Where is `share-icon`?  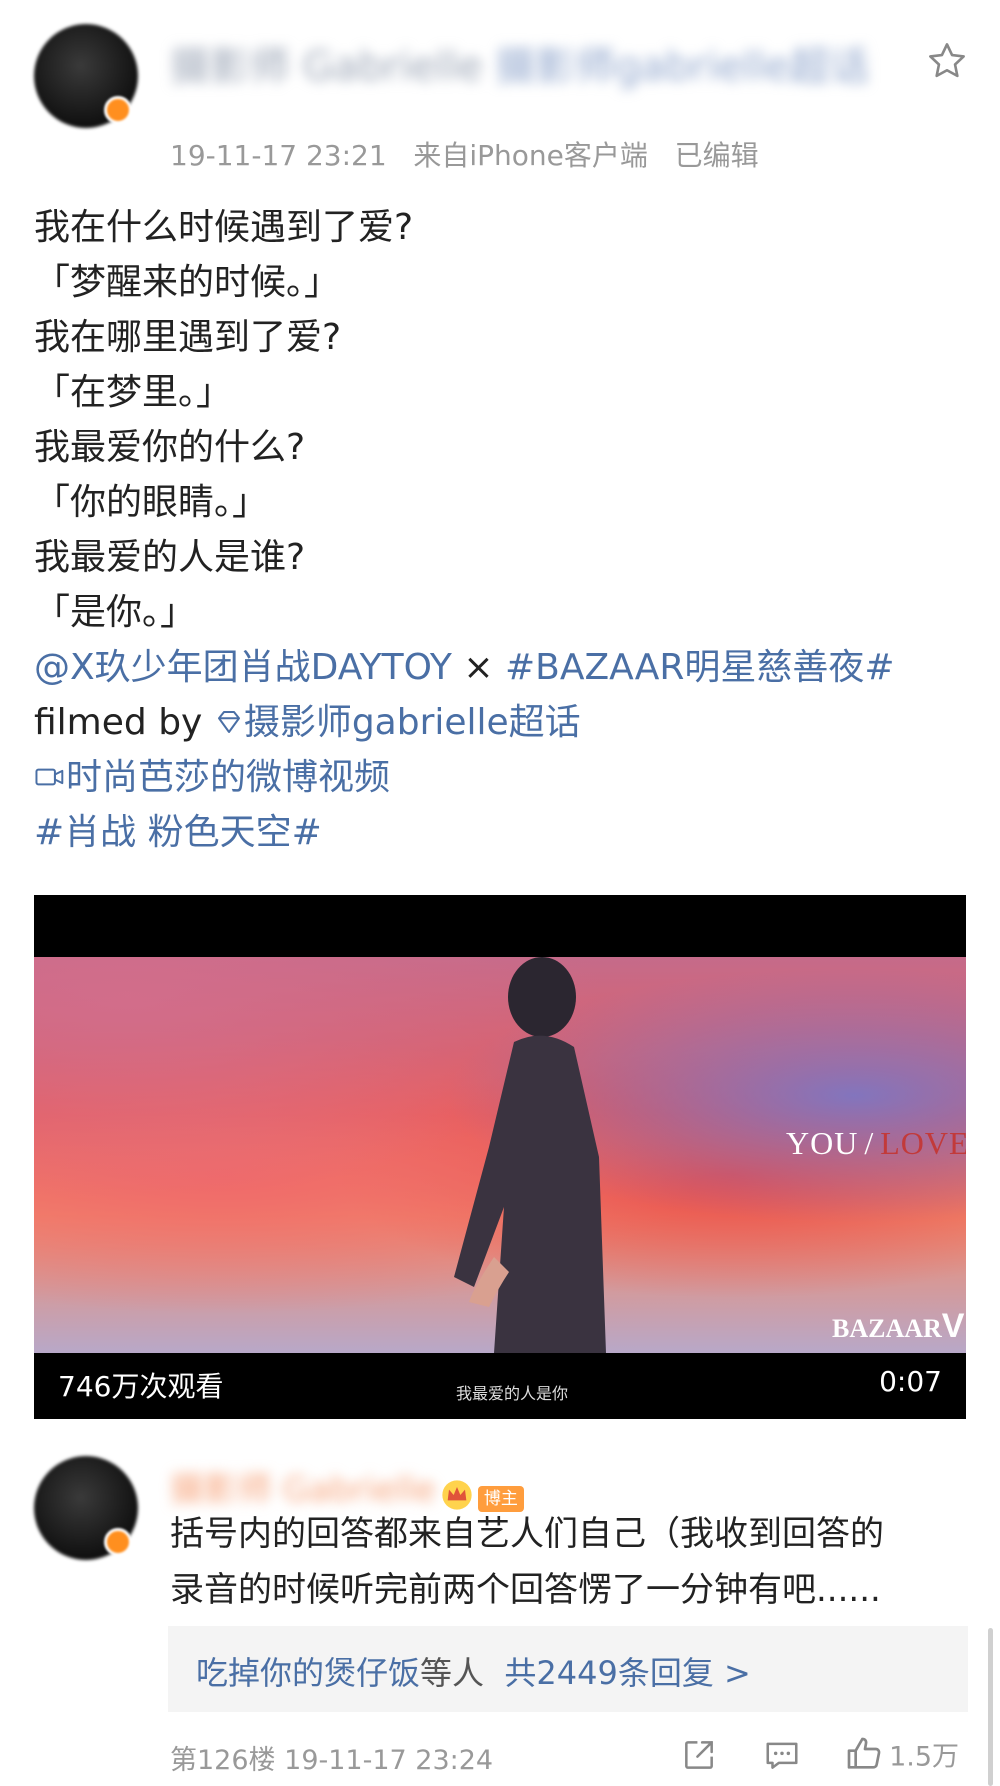
share-icon is located at coordinates (699, 1755).